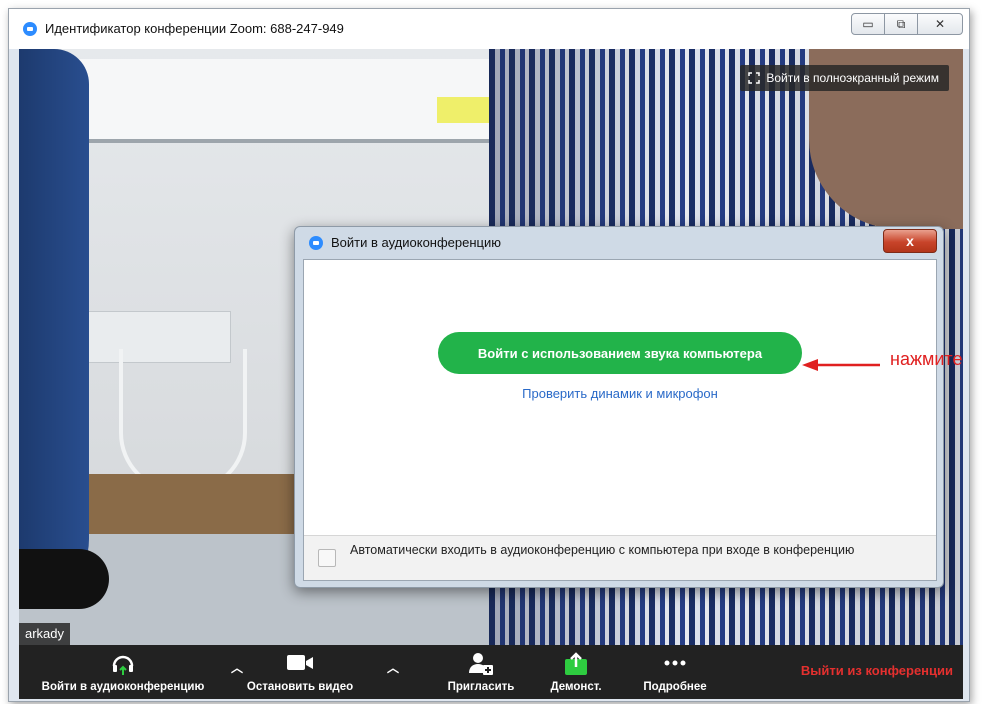 Image resolution: width=1004 pixels, height=704 pixels. I want to click on minimize-button: ▭, so click(868, 24).